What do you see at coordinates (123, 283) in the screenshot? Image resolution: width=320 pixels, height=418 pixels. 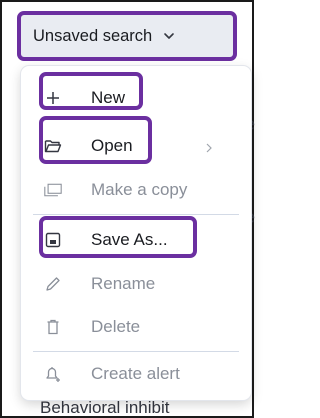 I see `menu-item-label: Rename` at bounding box center [123, 283].